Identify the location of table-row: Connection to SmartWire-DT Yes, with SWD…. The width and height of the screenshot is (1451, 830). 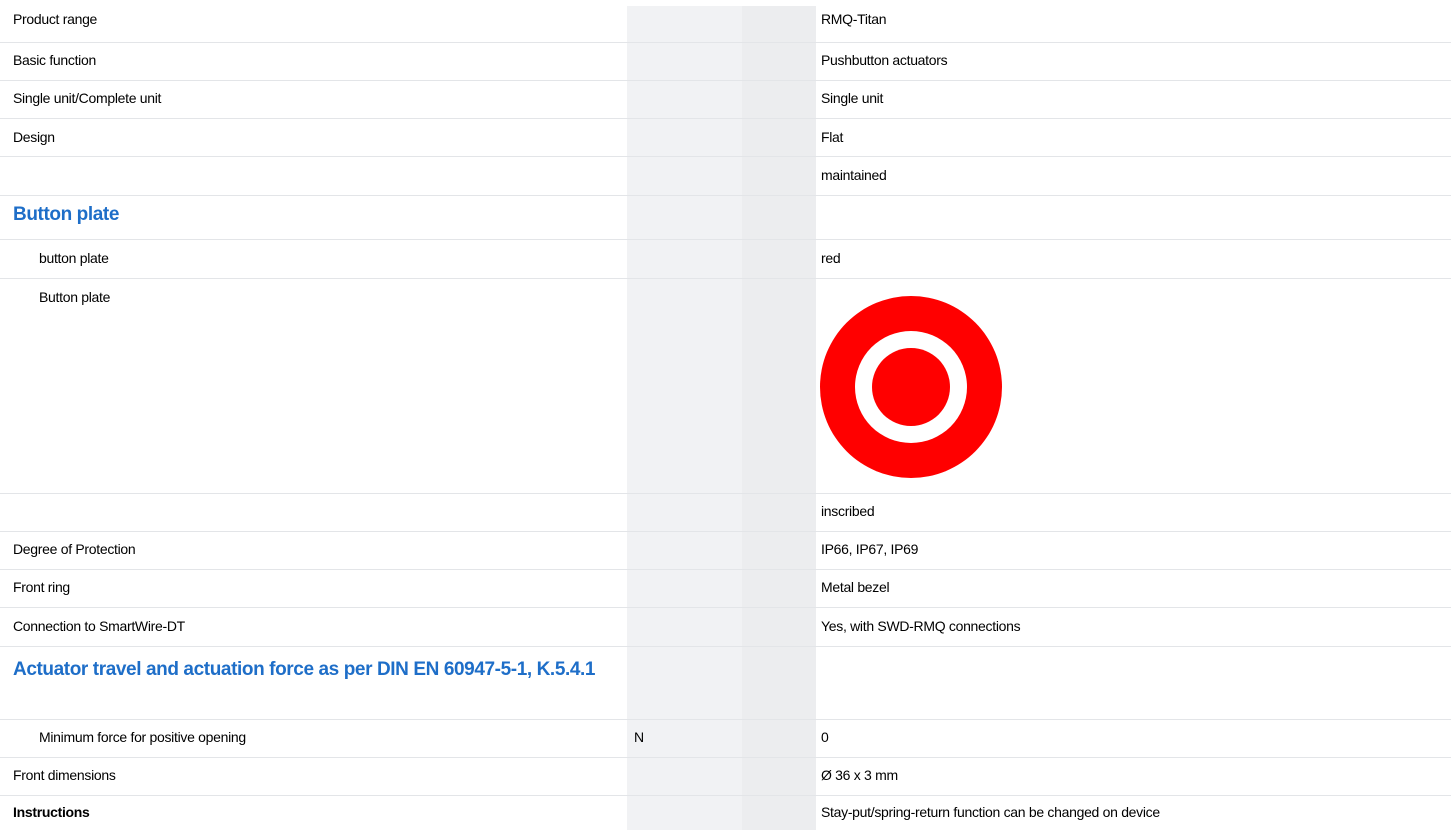
(725, 627).